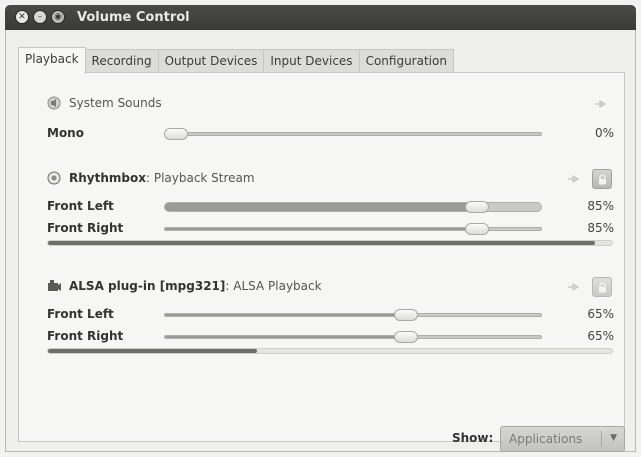 The height and width of the screenshot is (457, 641). I want to click on window-title: Volume Control, so click(133, 17).